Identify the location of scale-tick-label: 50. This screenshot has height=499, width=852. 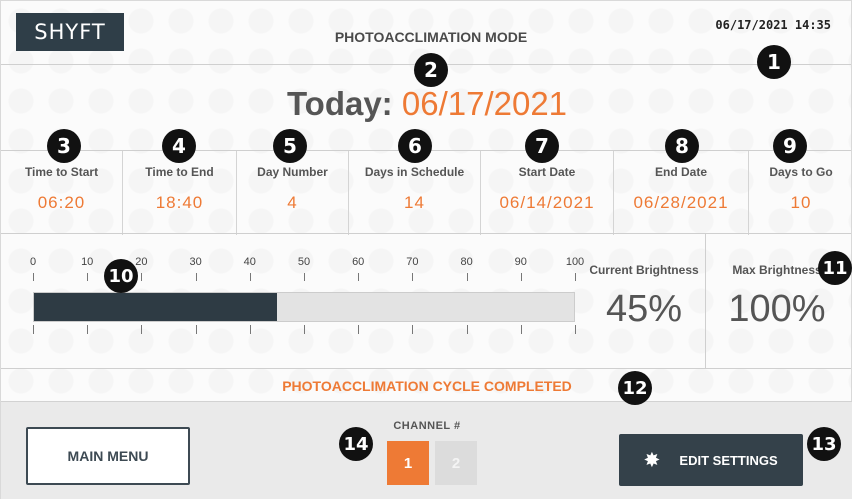
(304, 262).